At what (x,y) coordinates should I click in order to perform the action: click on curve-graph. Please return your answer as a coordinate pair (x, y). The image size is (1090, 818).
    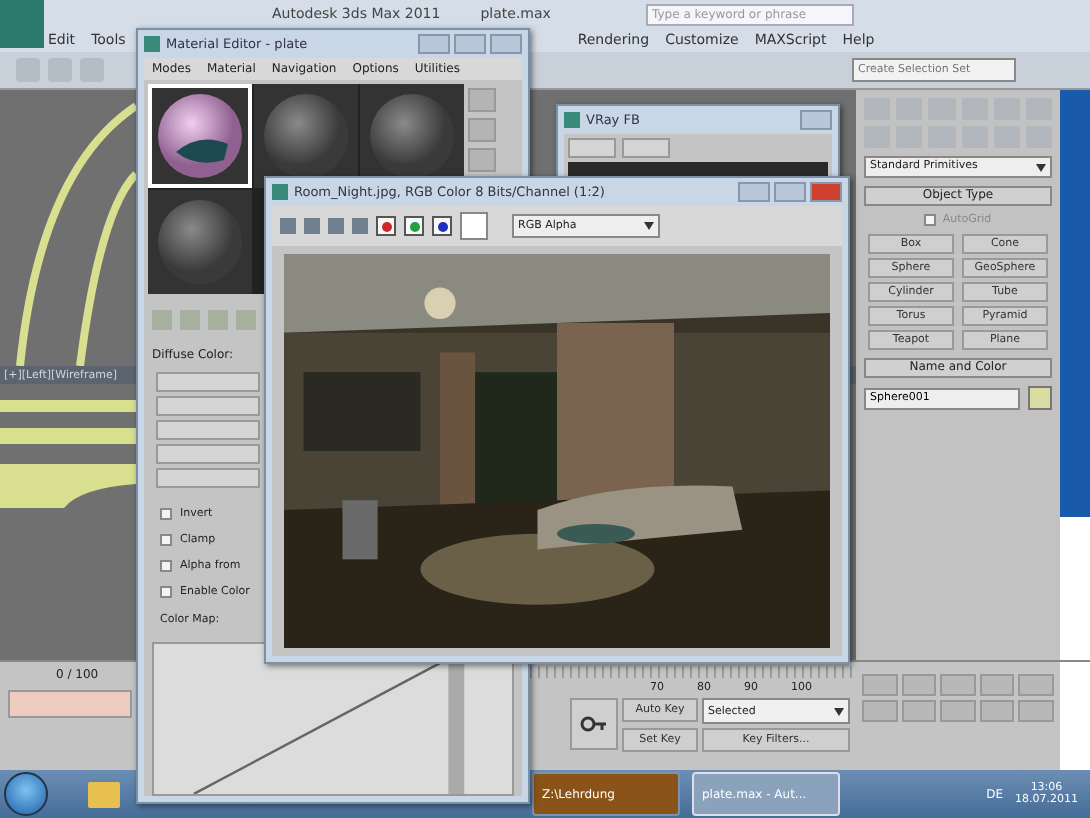
    Looking at the image, I should click on (333, 719).